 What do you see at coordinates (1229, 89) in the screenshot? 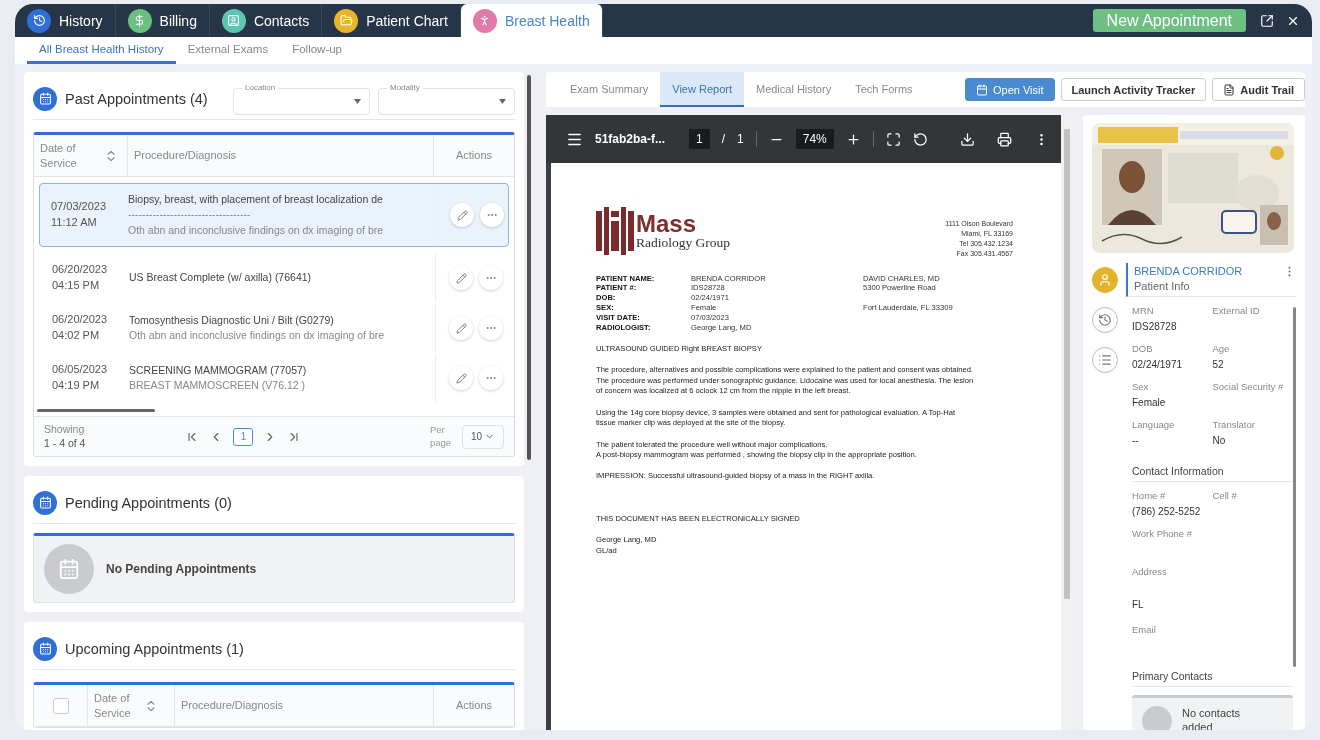
I see `document-icon` at bounding box center [1229, 89].